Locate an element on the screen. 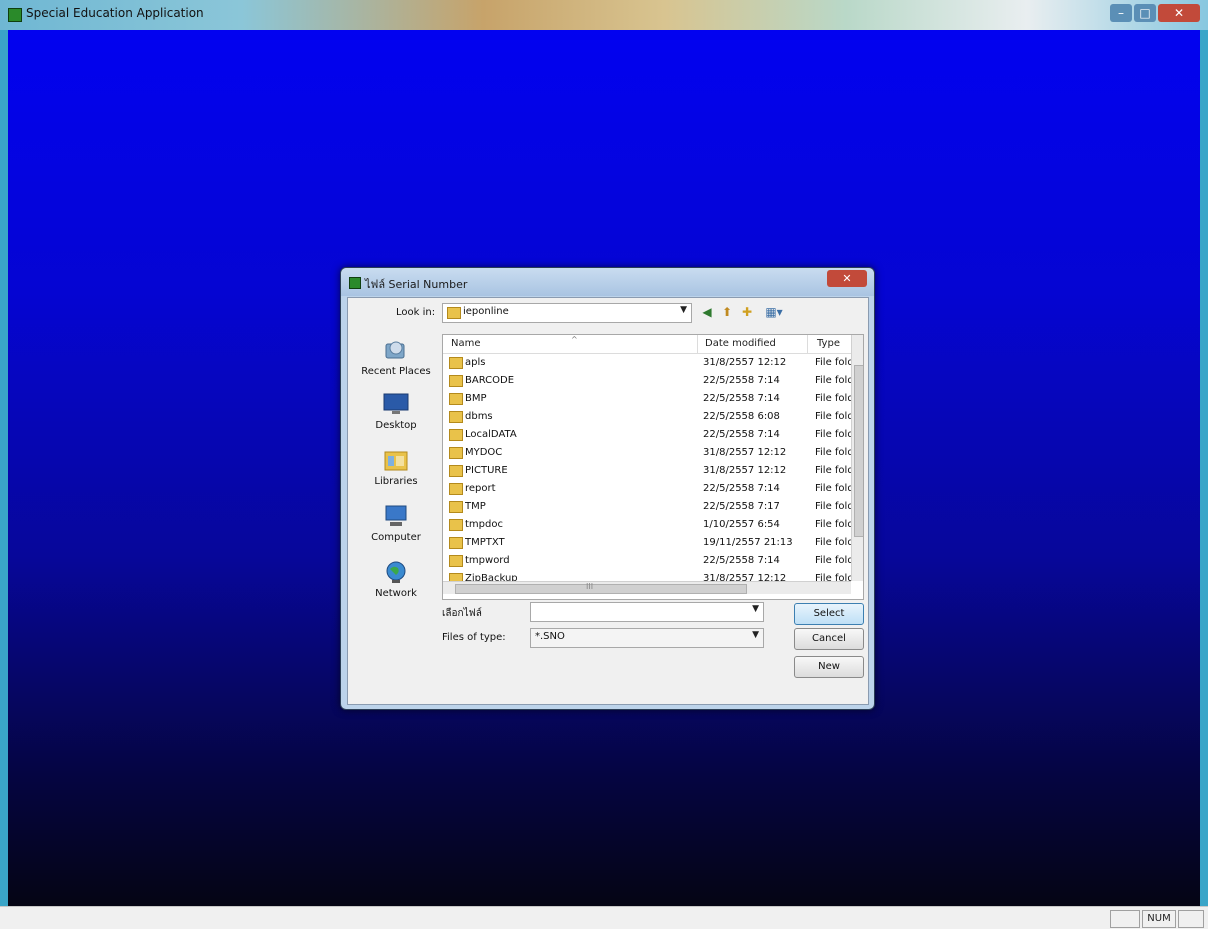  select-button: Select is located at coordinates (829, 614).